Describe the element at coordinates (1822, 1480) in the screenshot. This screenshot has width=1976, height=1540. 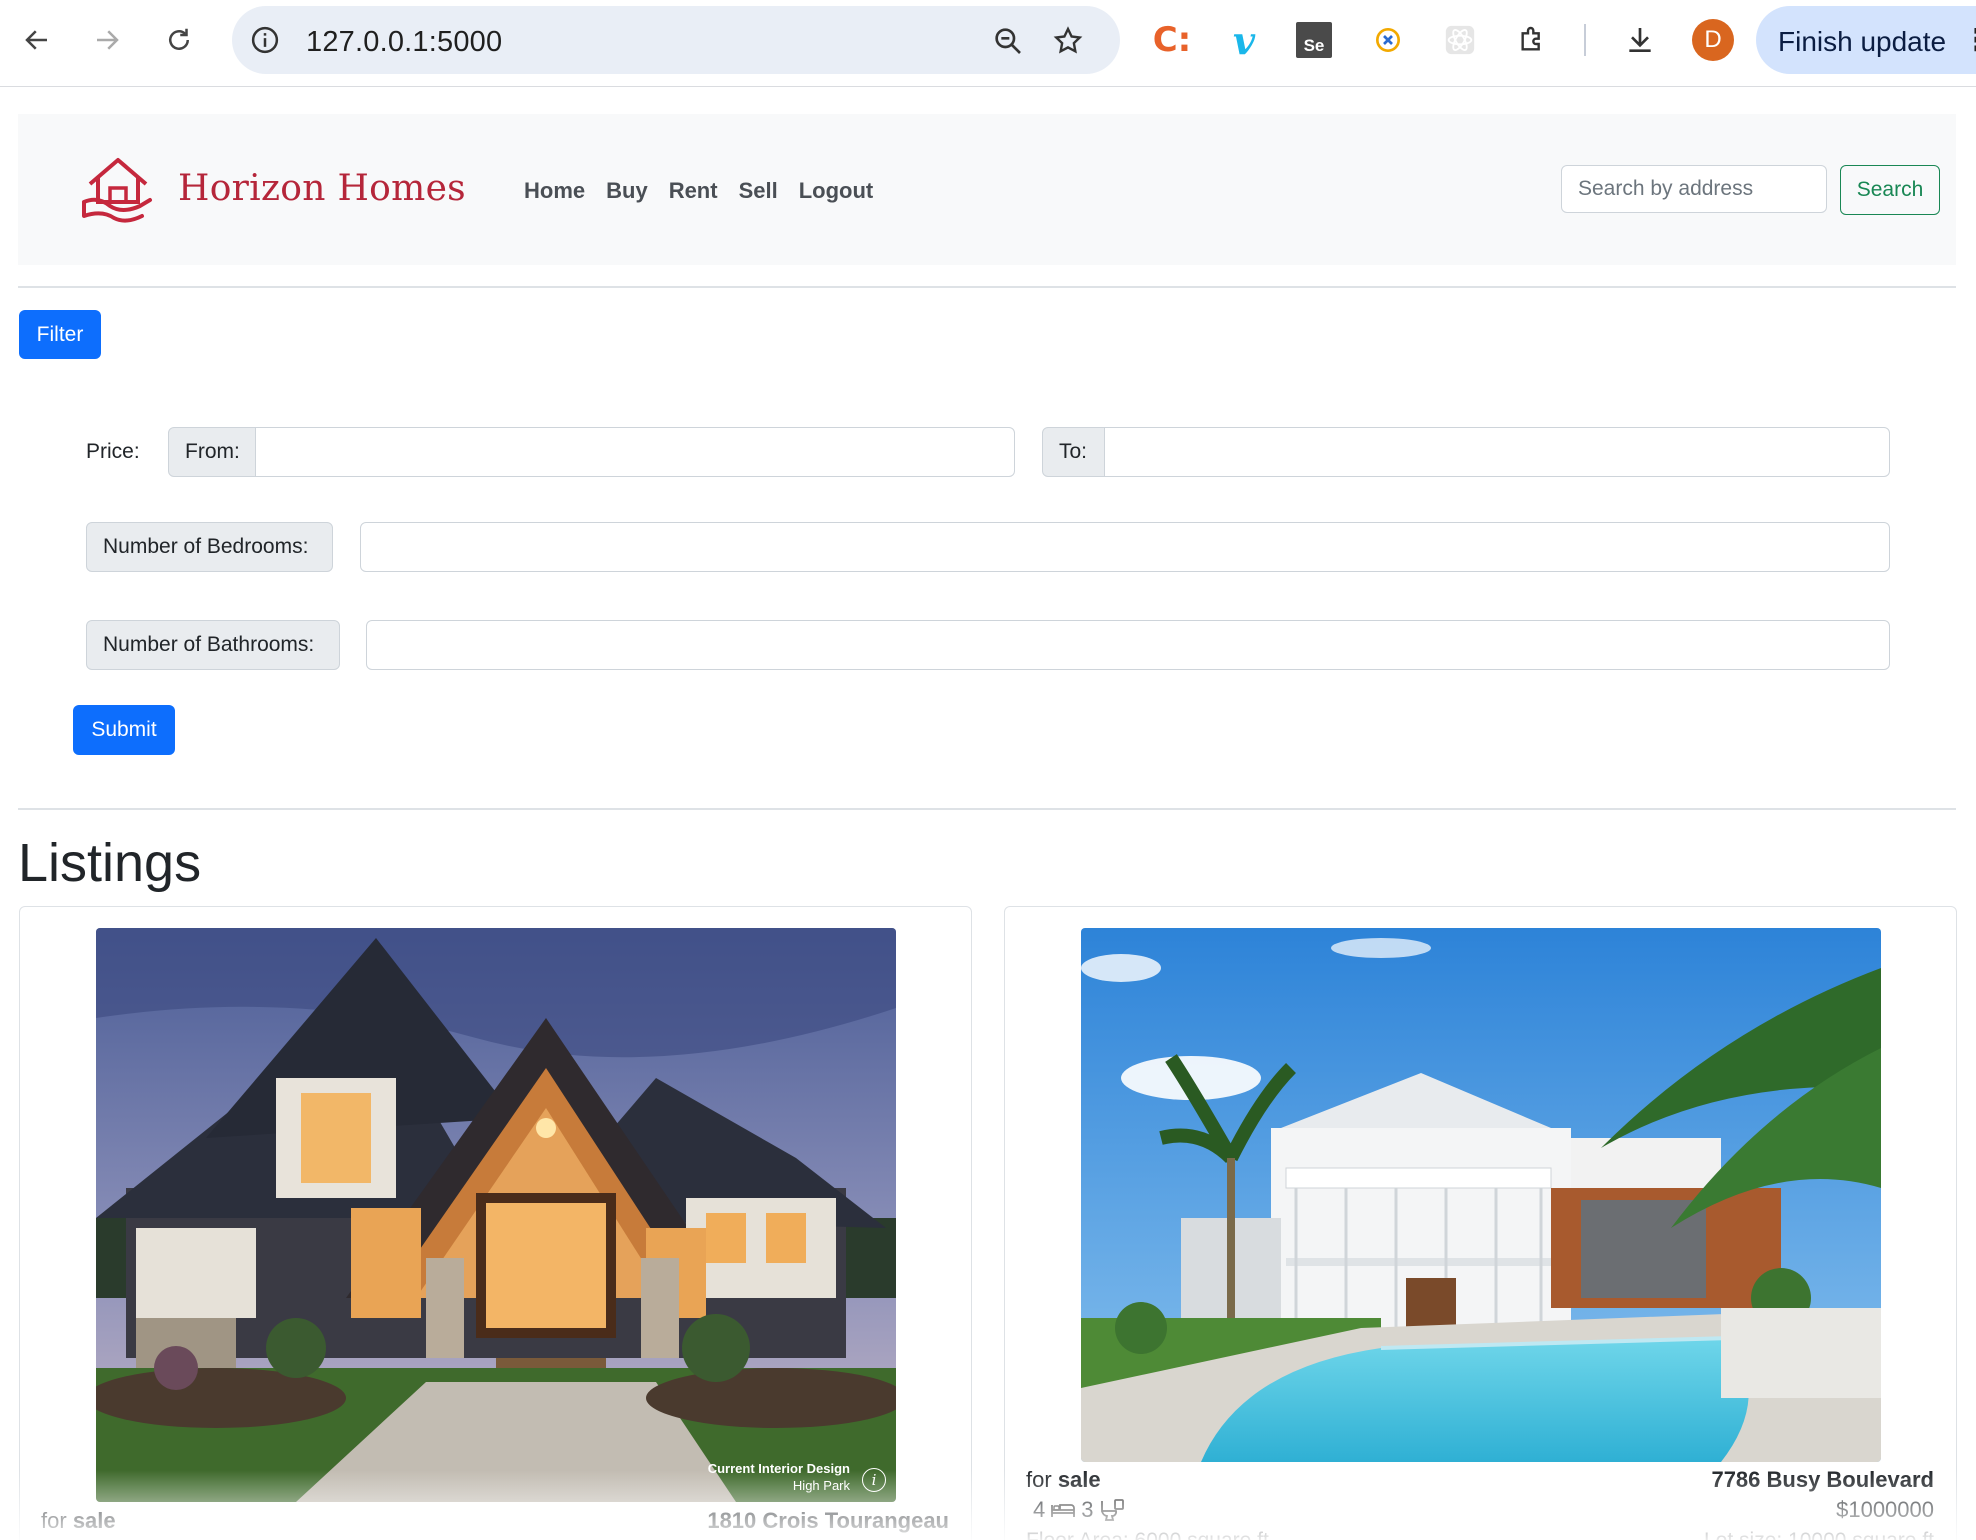
I see `listing-address: 7786 Busy Boulevard` at that location.